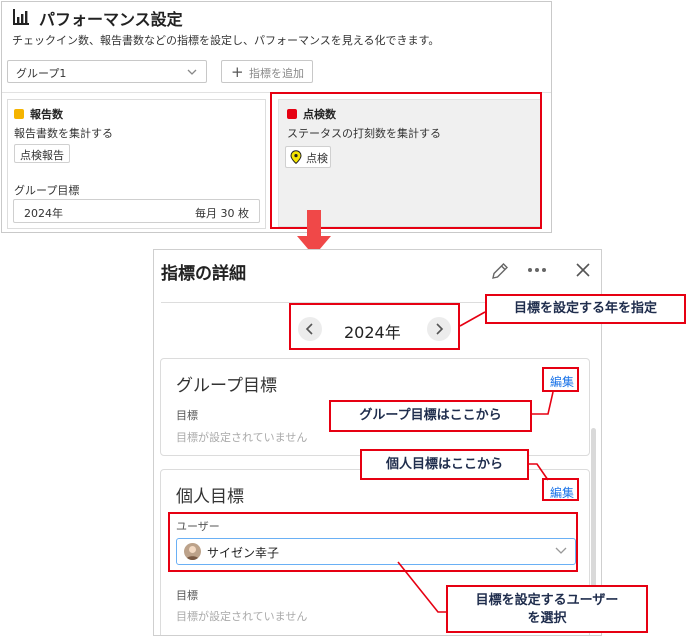 The image size is (688, 641). I want to click on callout-line: 目標を設定するユーザー, so click(547, 600).